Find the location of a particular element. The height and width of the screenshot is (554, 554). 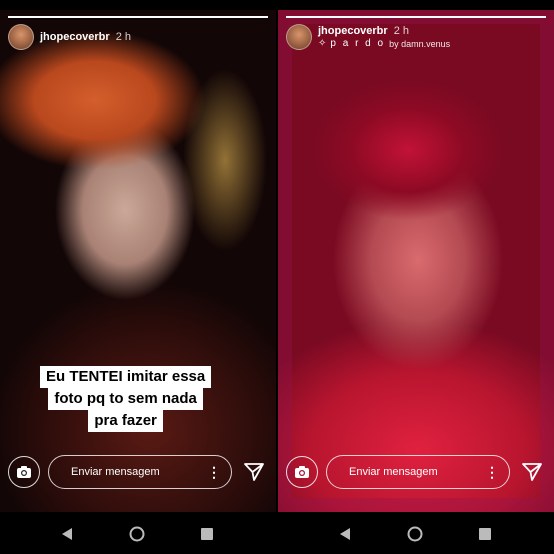

caption-line: pra fazer is located at coordinates (125, 421).